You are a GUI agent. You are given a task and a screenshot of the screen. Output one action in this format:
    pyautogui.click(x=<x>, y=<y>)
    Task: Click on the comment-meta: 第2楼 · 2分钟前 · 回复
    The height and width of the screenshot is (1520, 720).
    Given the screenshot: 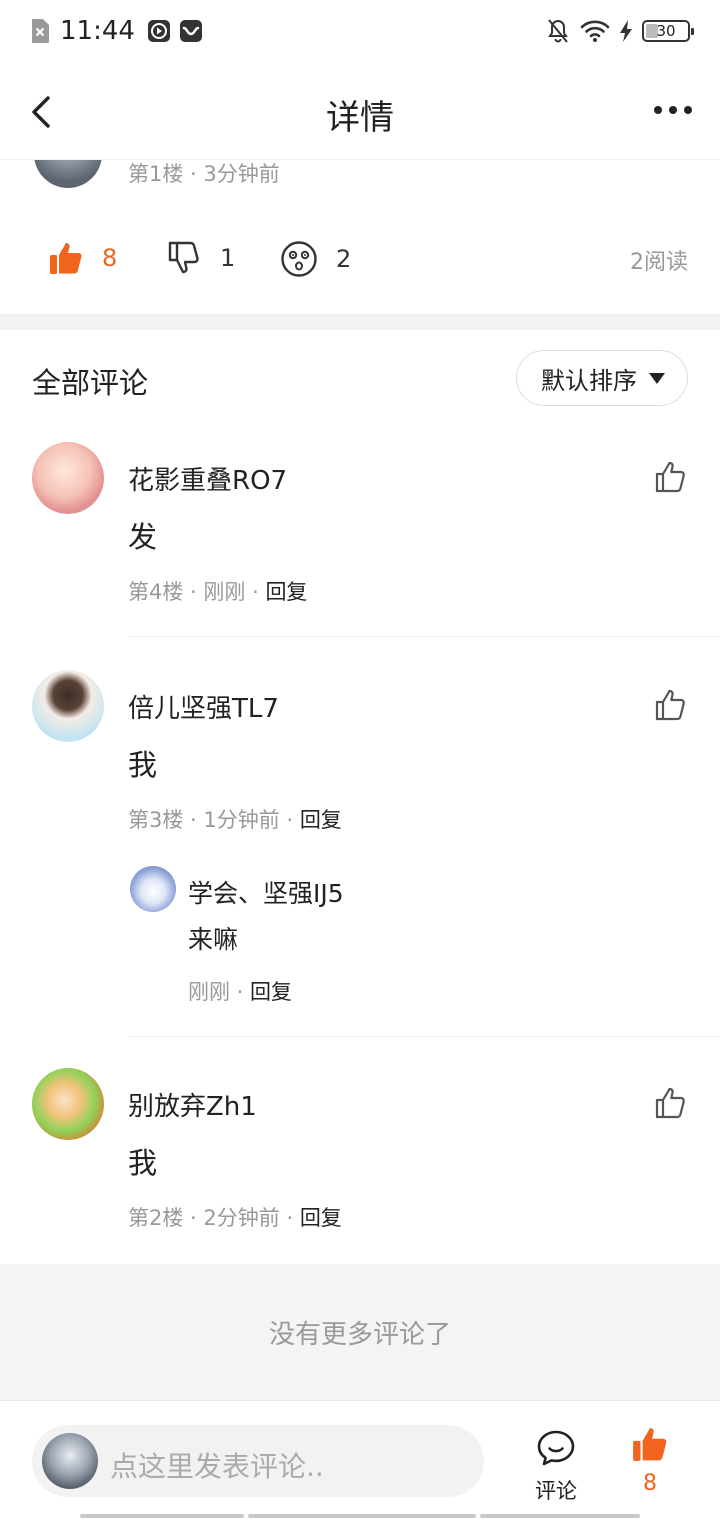 What is the action you would take?
    pyautogui.click(x=235, y=1218)
    